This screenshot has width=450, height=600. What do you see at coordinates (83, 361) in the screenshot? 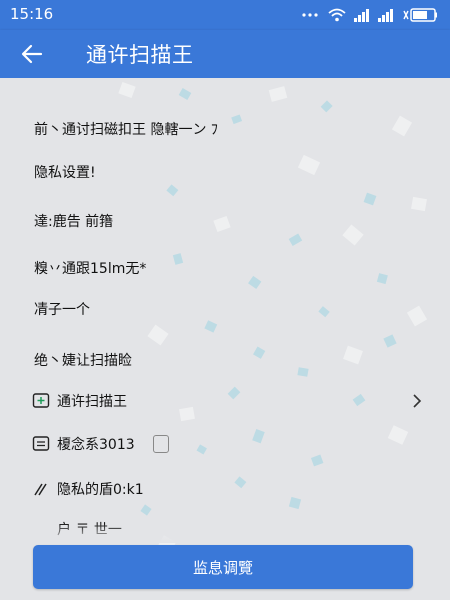
I see `content-text-row: 绝丶婕让扫描睑` at bounding box center [83, 361].